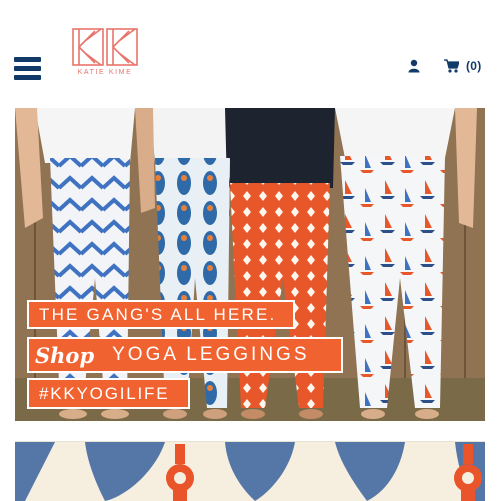 This screenshot has height=501, width=500. I want to click on yoga-leggings-label: YOGA LEGGINGS, so click(211, 354).